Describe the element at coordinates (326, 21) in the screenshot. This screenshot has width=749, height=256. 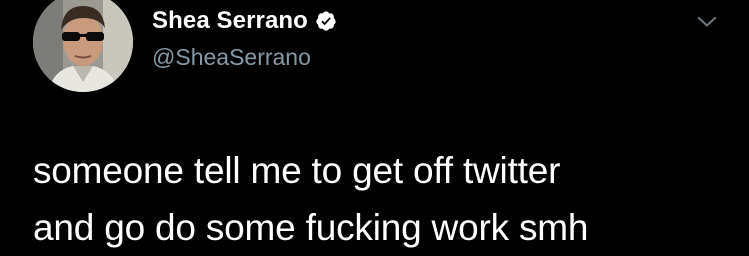
I see `verified-badge-icon` at that location.